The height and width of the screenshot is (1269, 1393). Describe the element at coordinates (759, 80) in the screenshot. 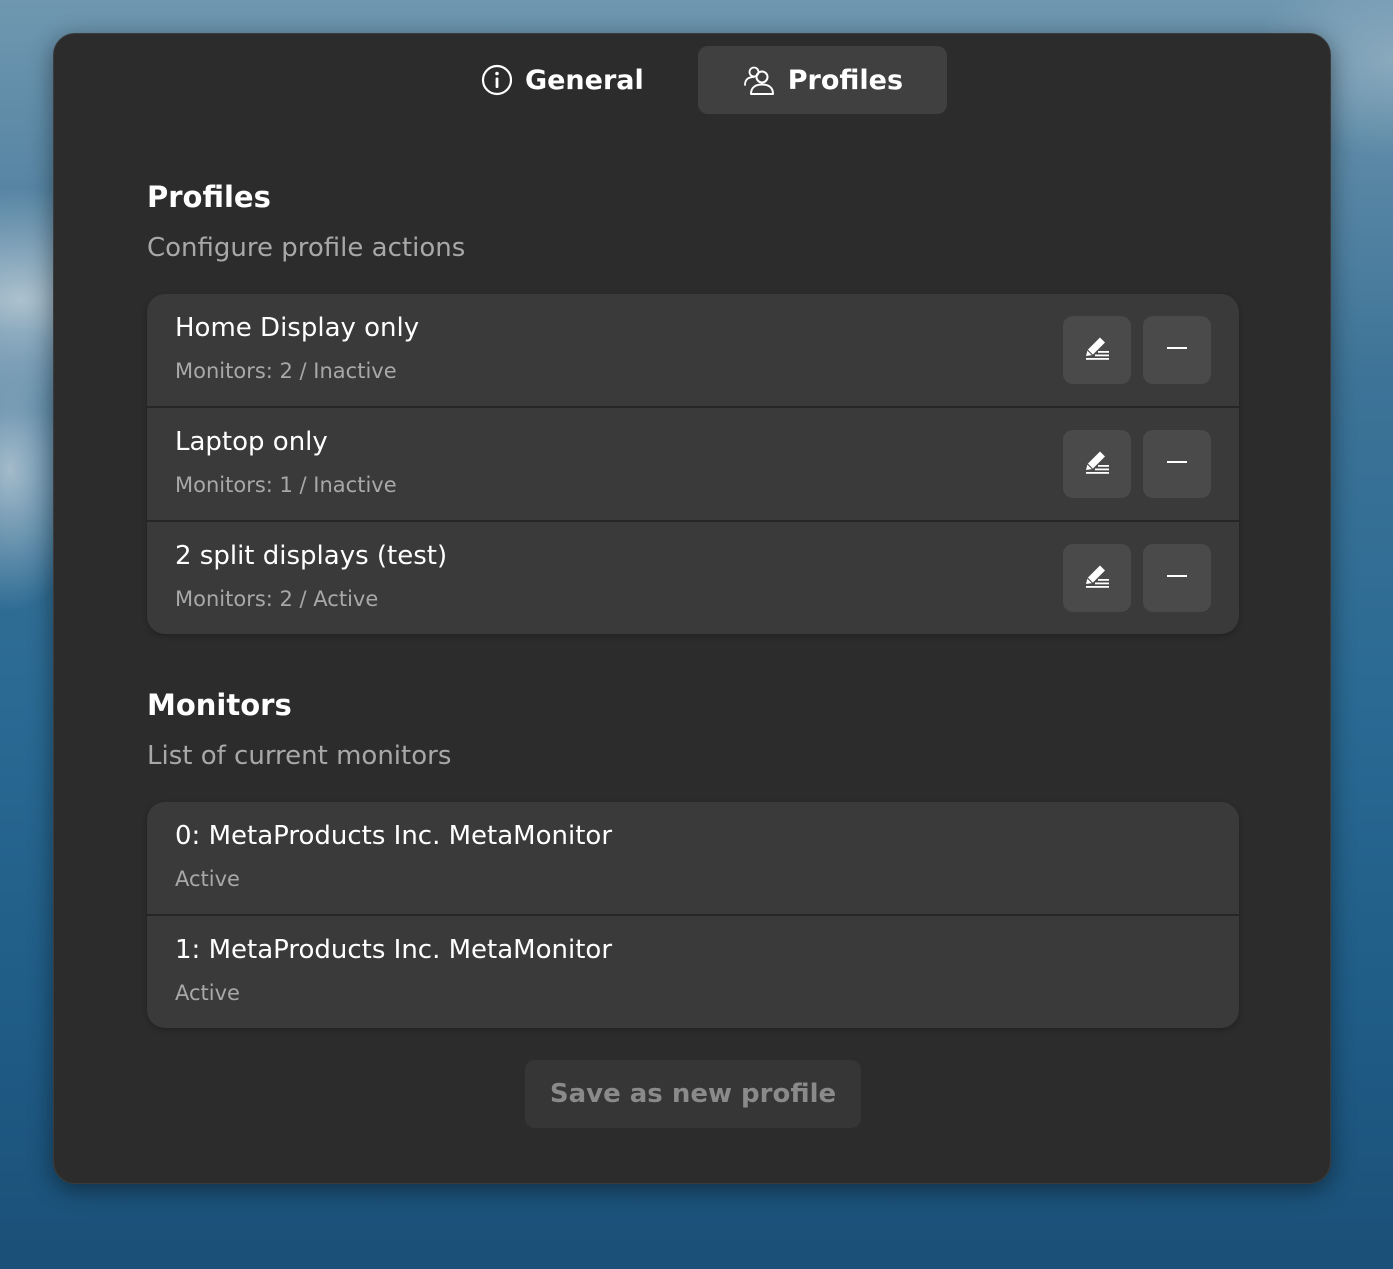

I see `profiles-icon` at that location.